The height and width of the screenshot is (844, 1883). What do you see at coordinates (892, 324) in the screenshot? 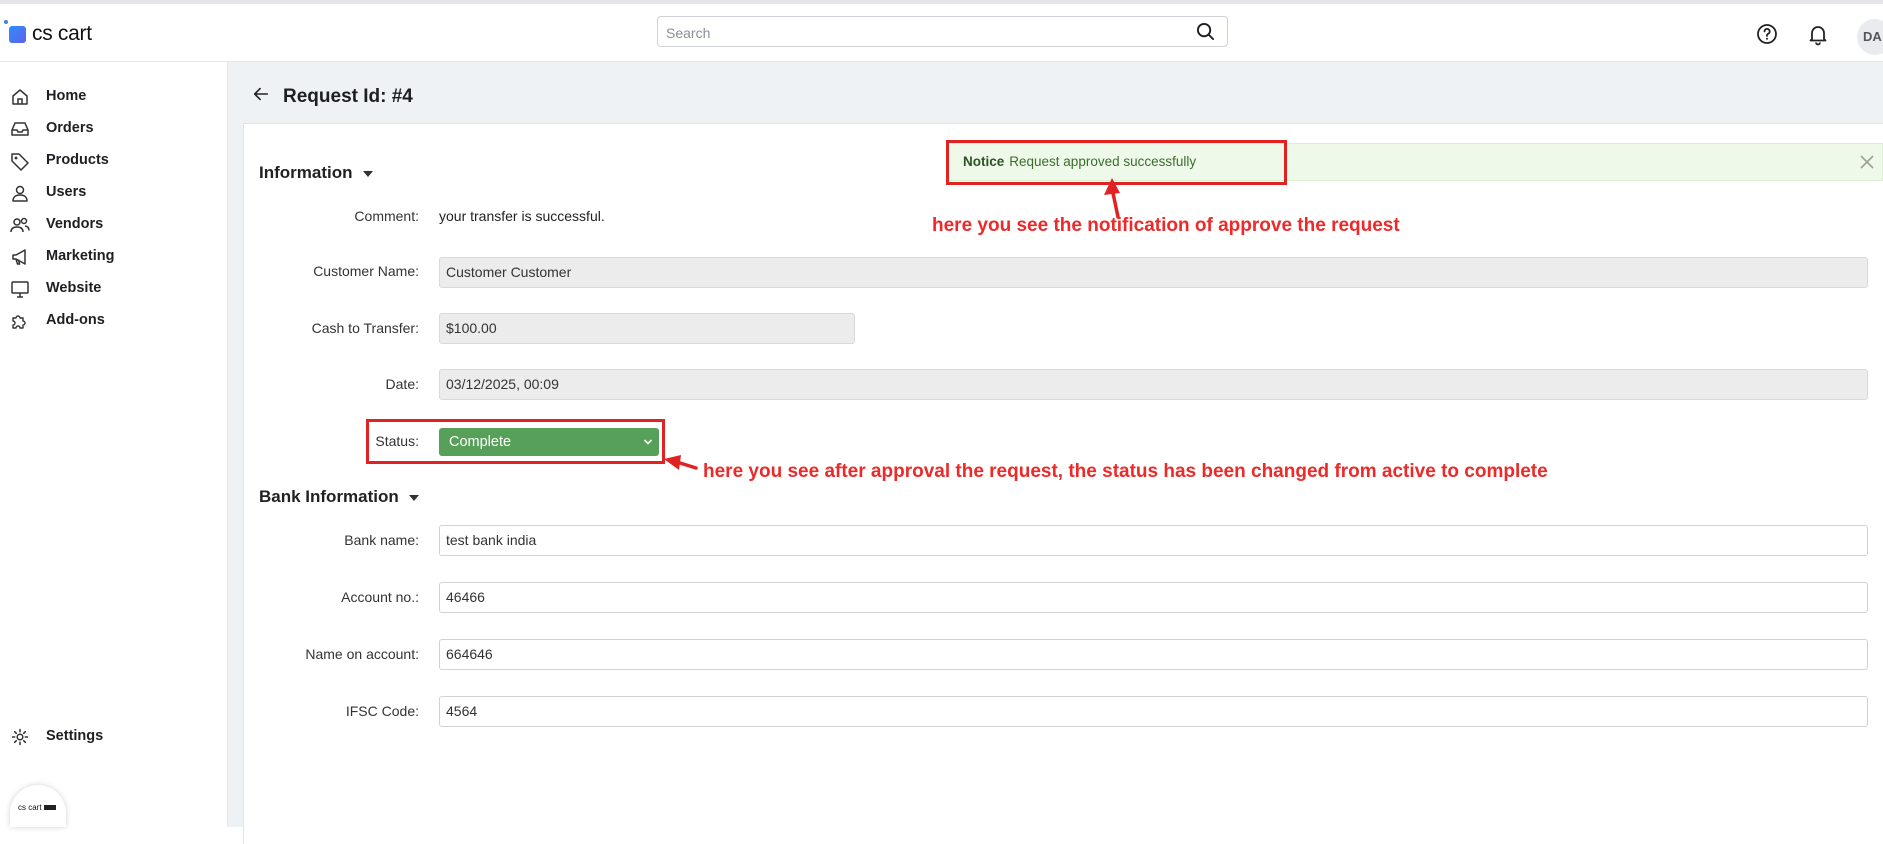
I see `annotation-arrows` at bounding box center [892, 324].